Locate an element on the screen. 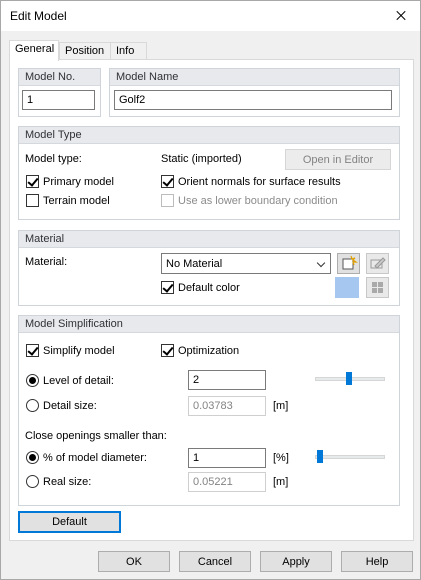 This screenshot has height=580, width=421. dialog-title: Edit Model is located at coordinates (38, 16).